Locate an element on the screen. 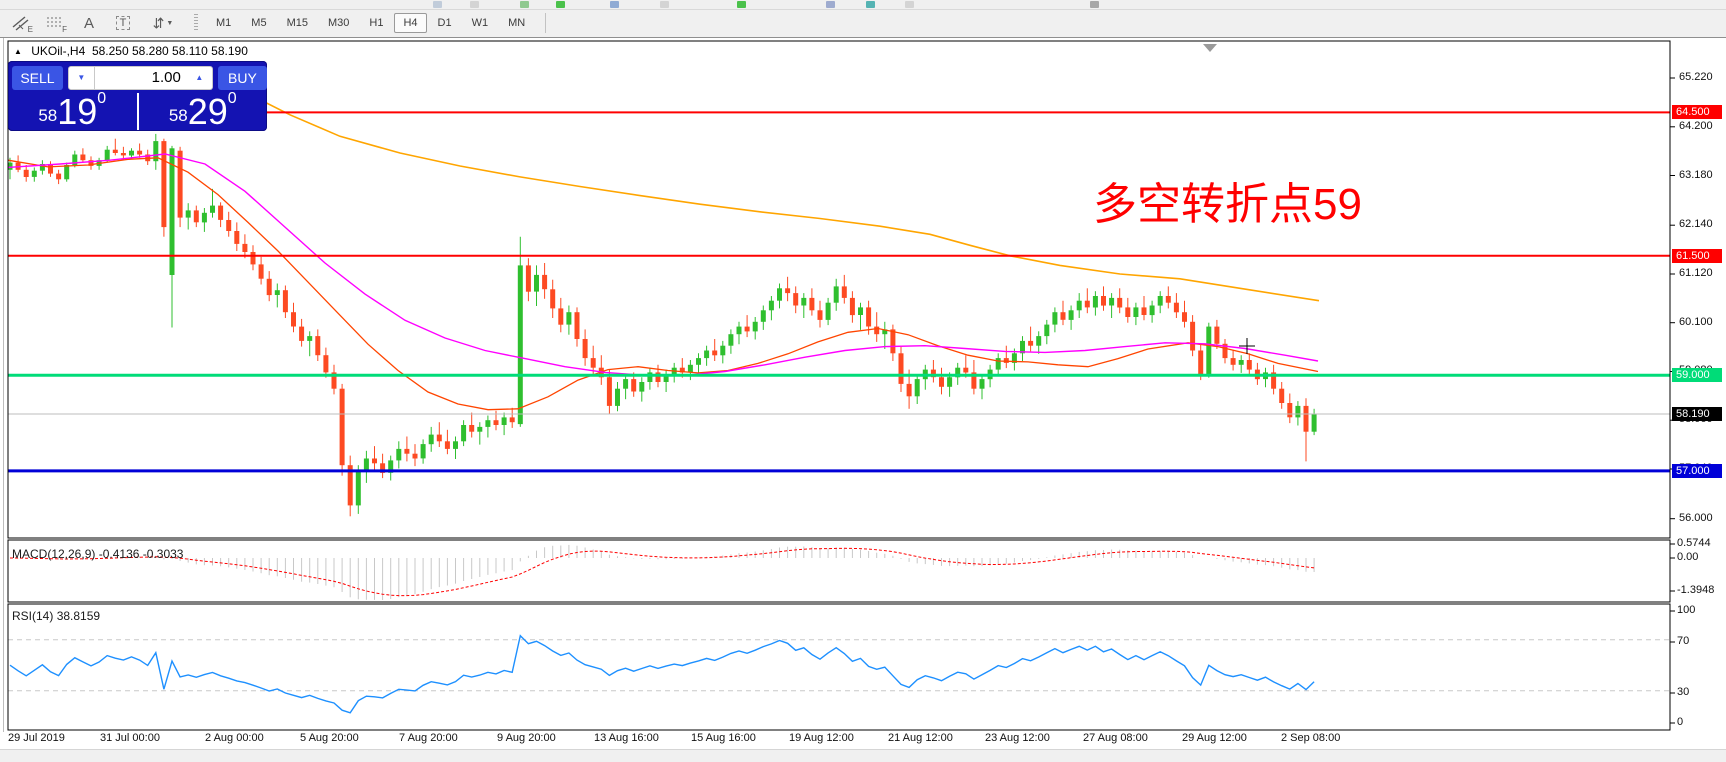 The width and height of the screenshot is (1726, 762). toolbar-drag-handle is located at coordinates (196, 23).